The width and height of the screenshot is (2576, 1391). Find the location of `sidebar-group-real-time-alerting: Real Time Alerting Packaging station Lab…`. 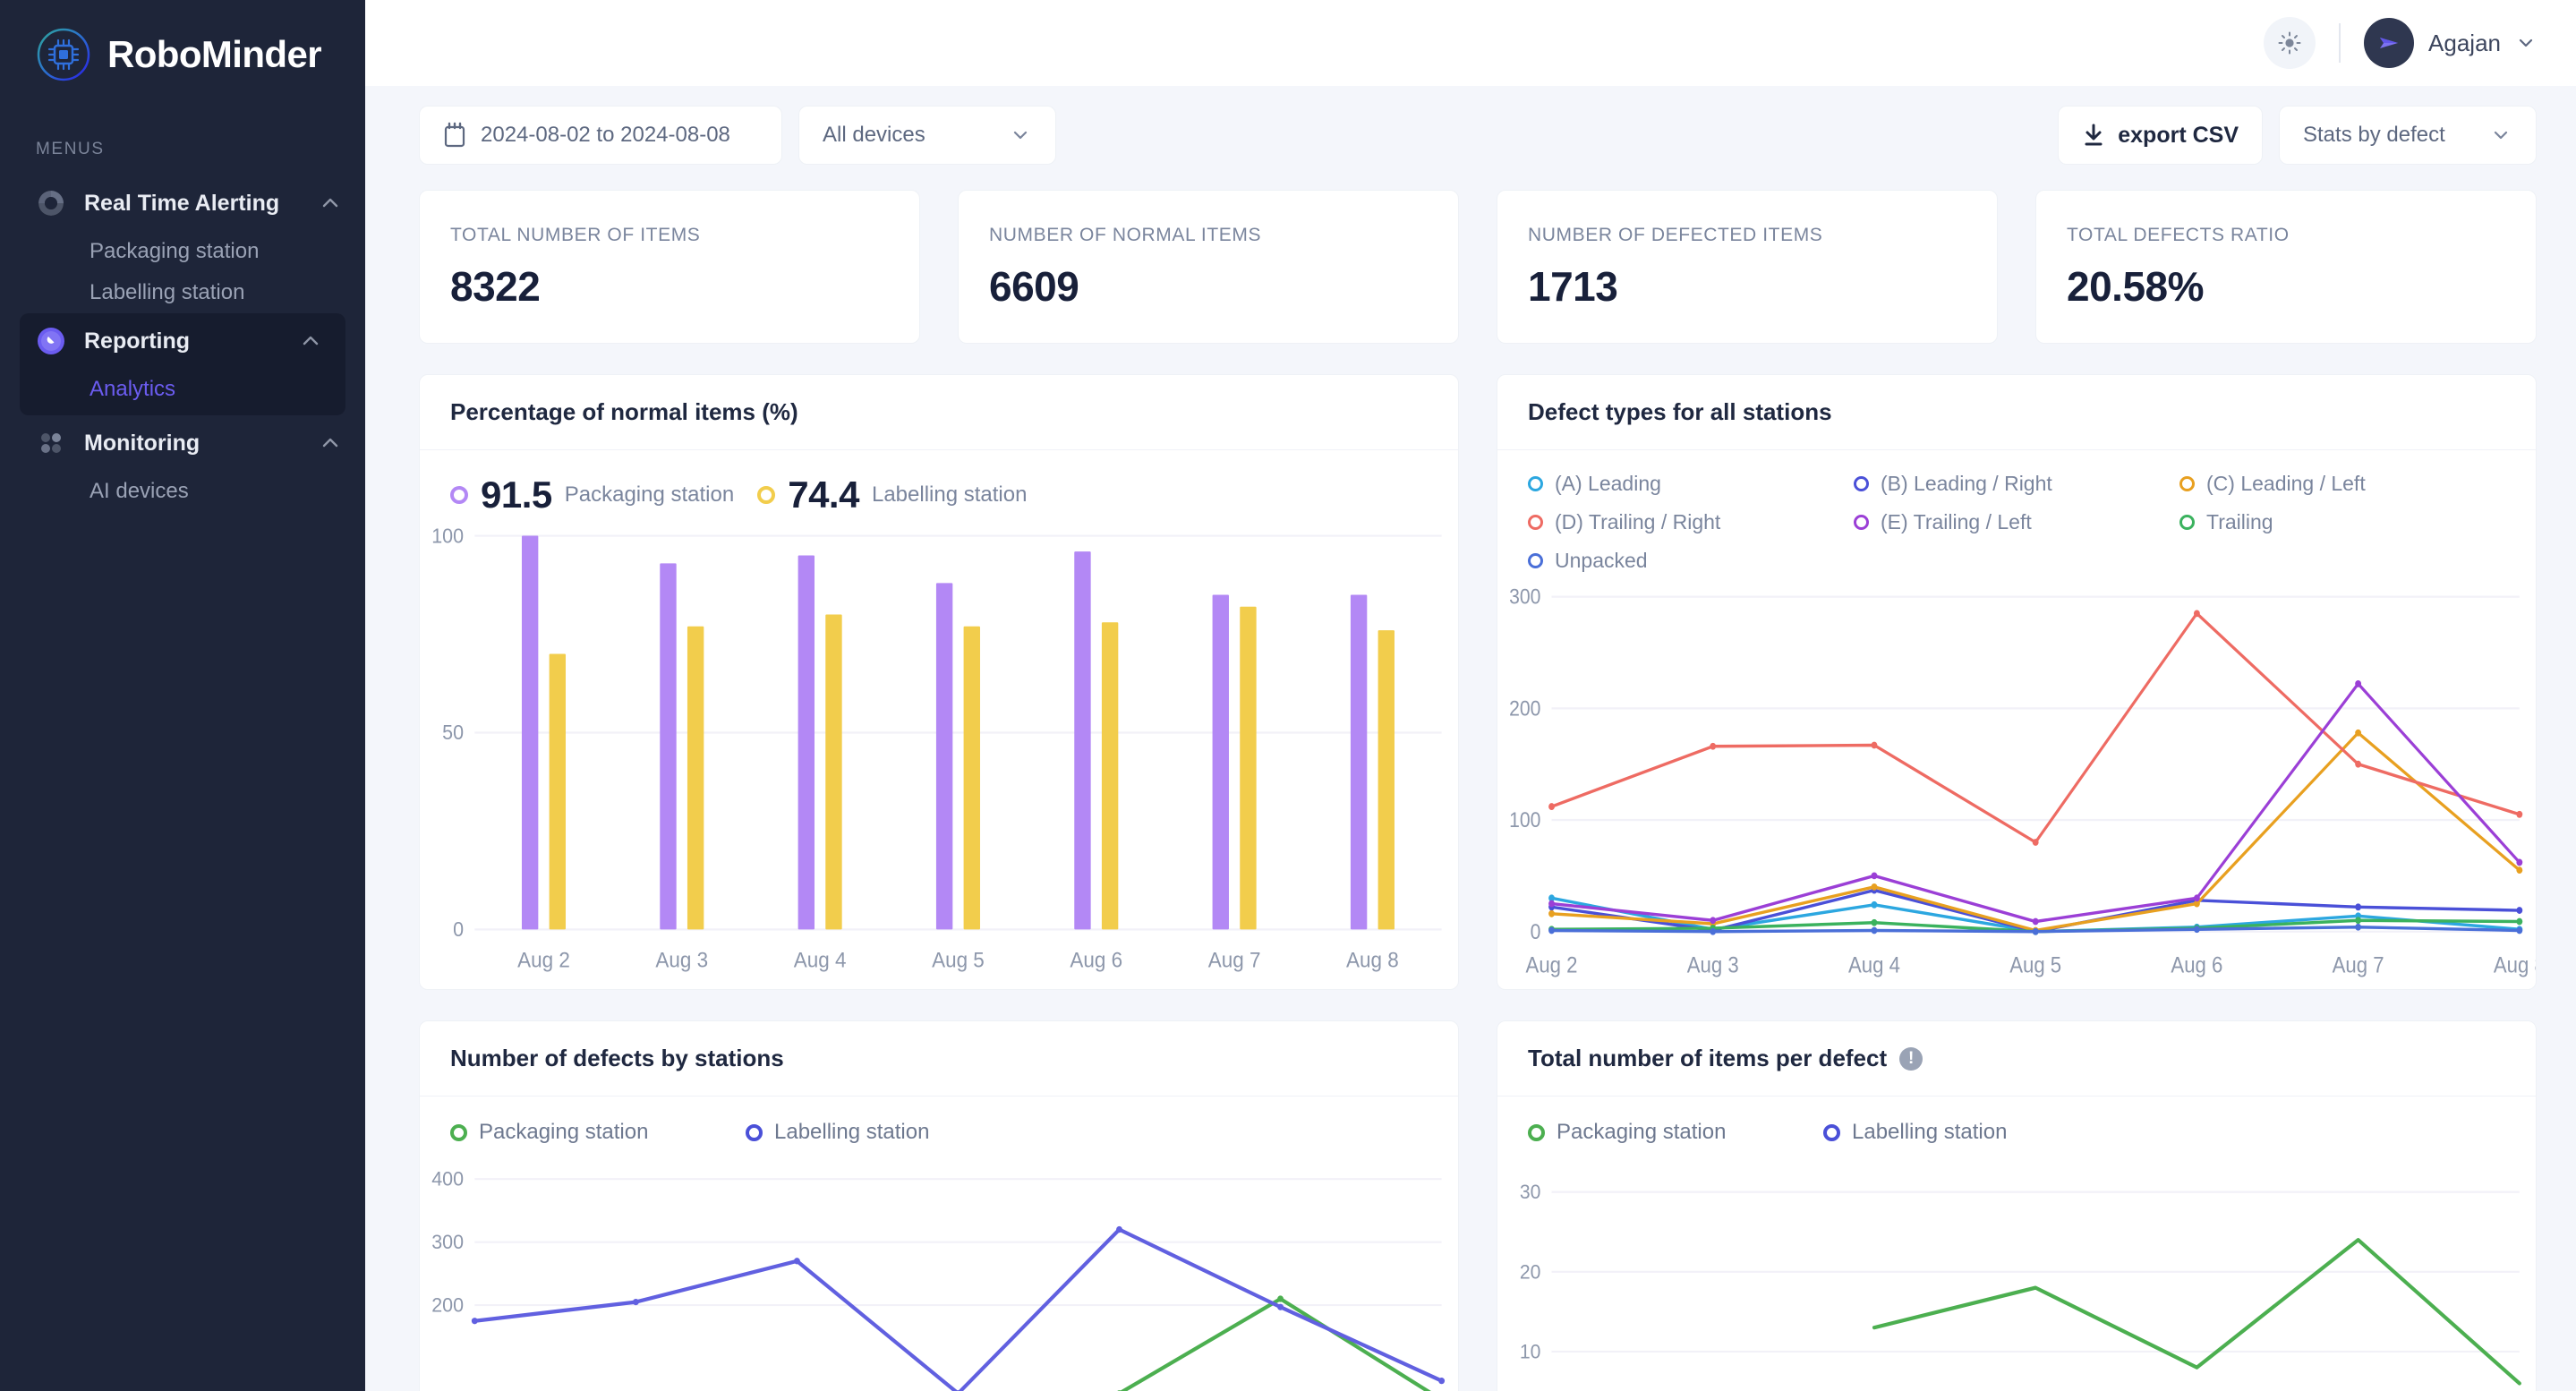

sidebar-group-real-time-alerting: Real Time Alerting Packaging station Lab… is located at coordinates (182, 244).